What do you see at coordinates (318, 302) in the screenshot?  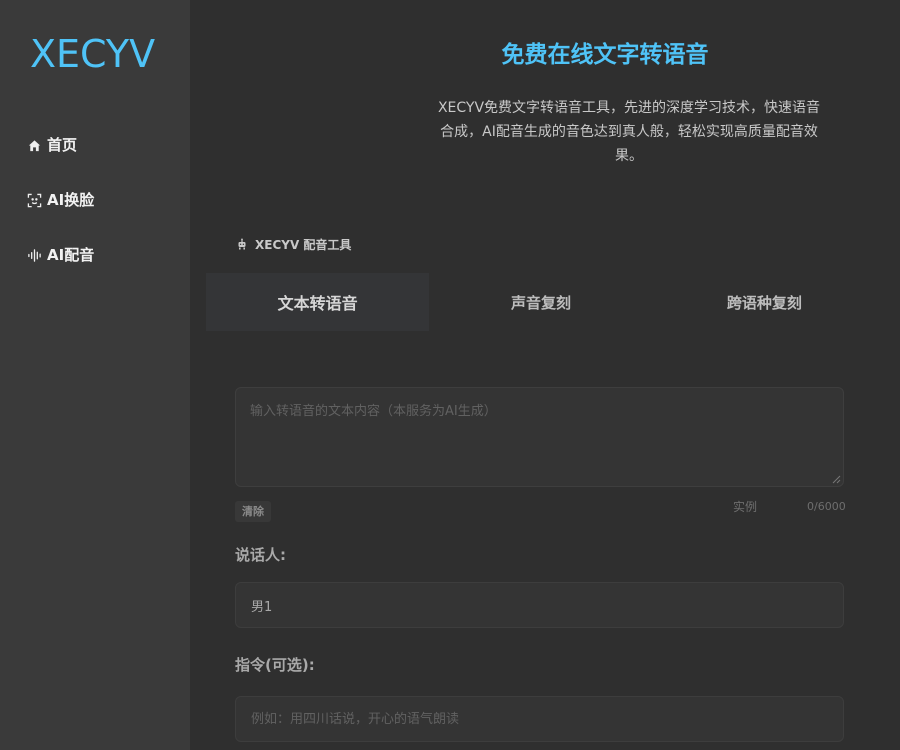 I see `tab-text-to-speech: 文本转语音` at bounding box center [318, 302].